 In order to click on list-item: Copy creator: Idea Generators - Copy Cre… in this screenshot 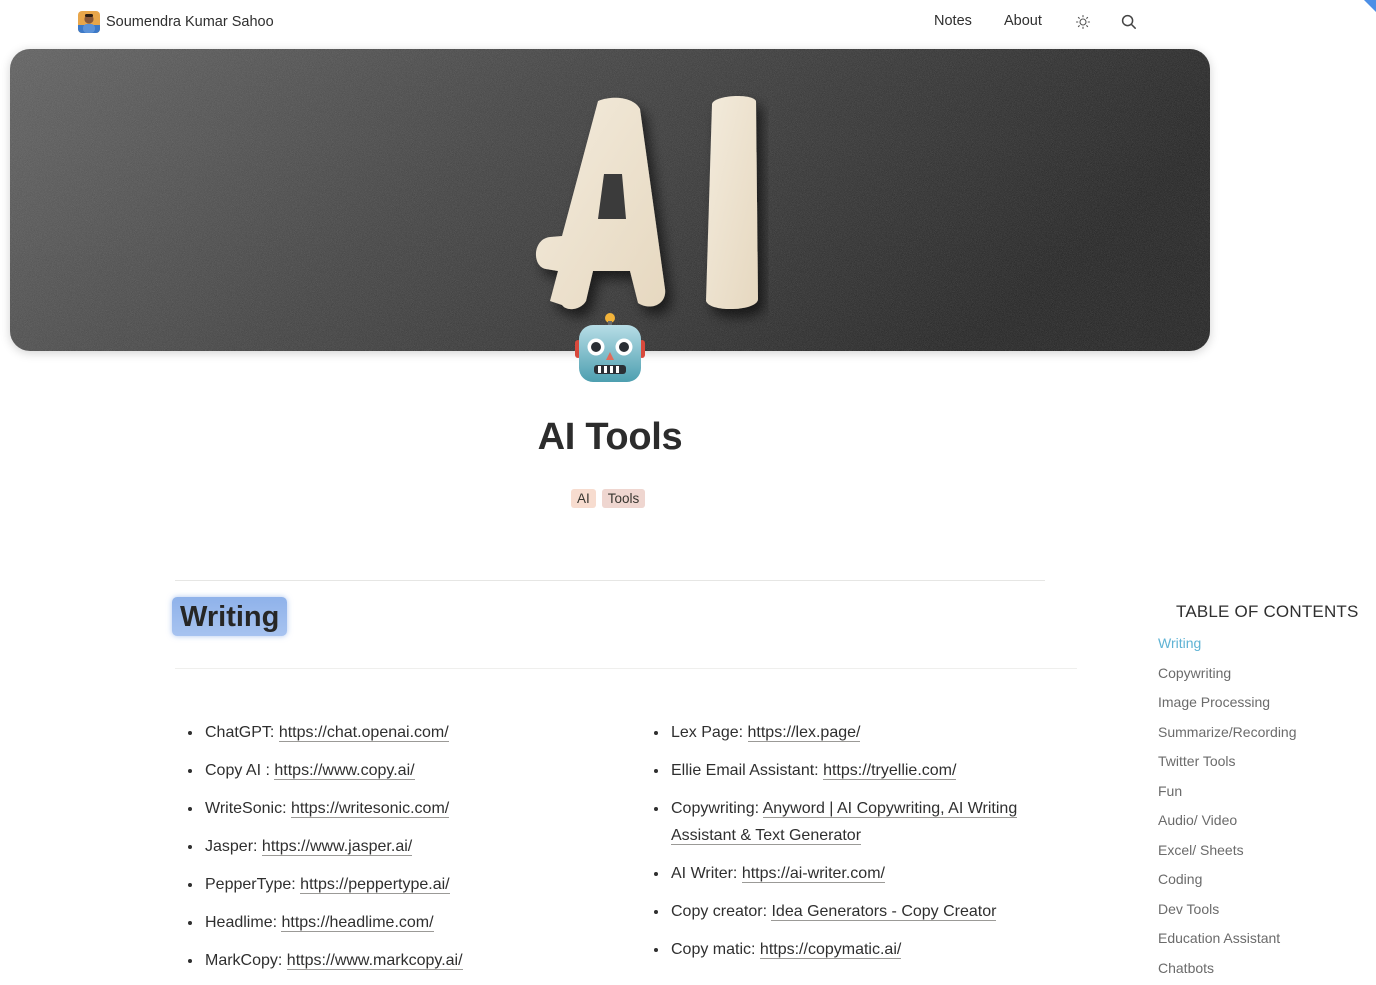, I will do `click(869, 911)`.